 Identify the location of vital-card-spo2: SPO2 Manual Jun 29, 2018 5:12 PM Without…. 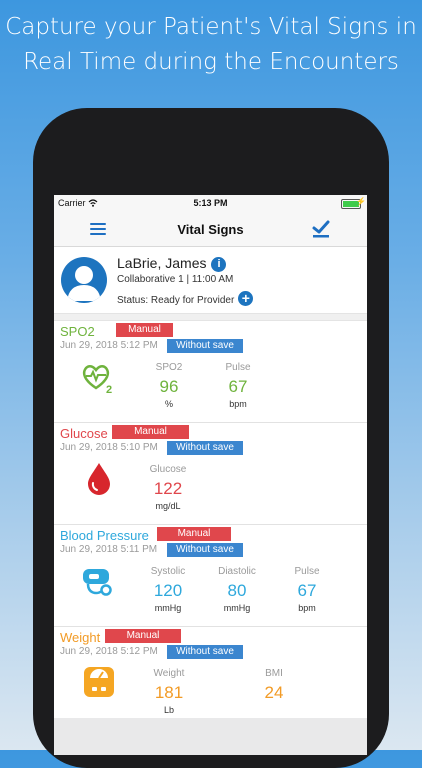
(210, 372).